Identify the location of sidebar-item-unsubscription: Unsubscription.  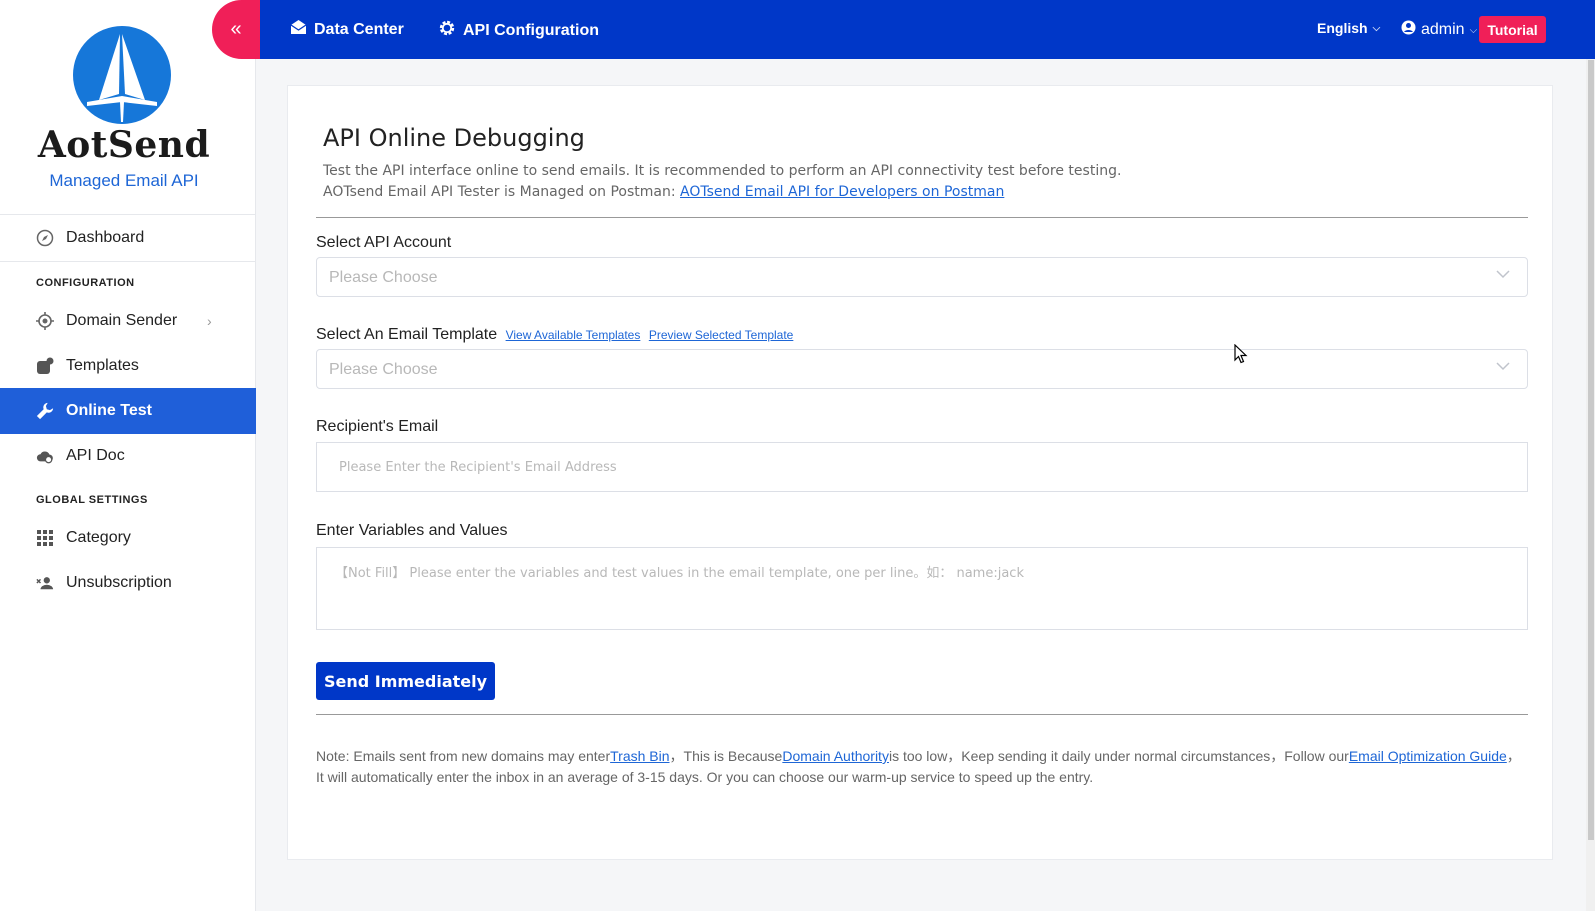
(128, 583).